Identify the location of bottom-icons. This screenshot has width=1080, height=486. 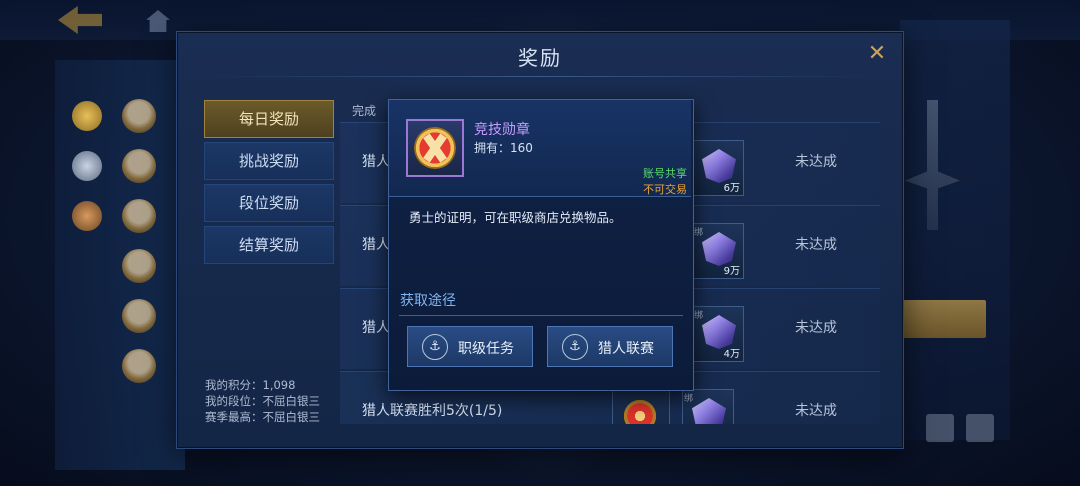
(975, 440).